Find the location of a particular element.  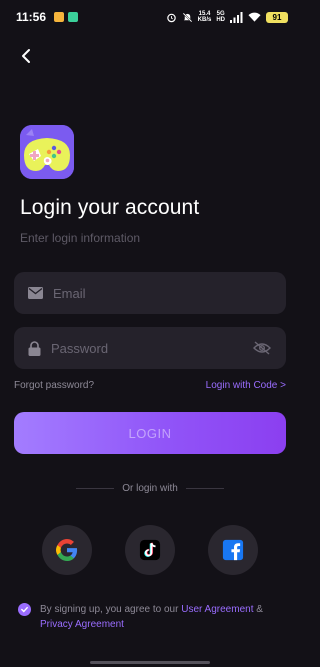

or-login-with-divider: Or login with is located at coordinates (150, 488).